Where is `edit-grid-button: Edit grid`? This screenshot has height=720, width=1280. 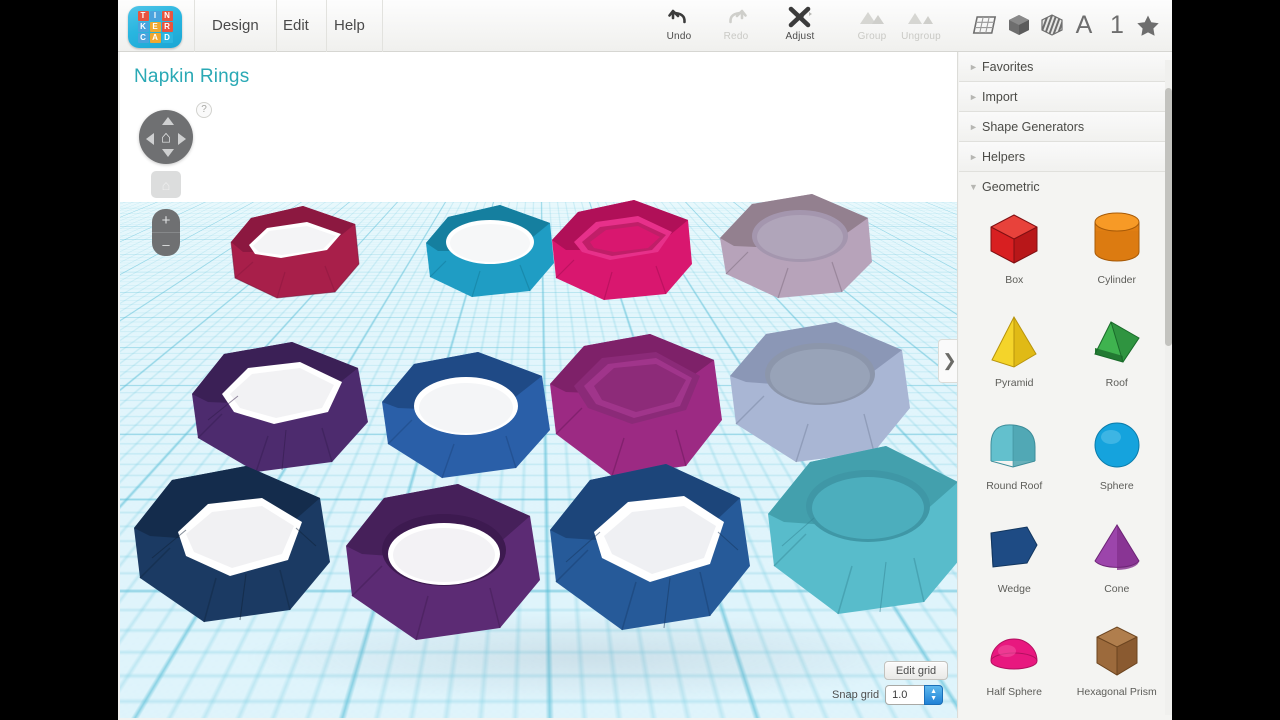
edit-grid-button: Edit grid is located at coordinates (916, 670).